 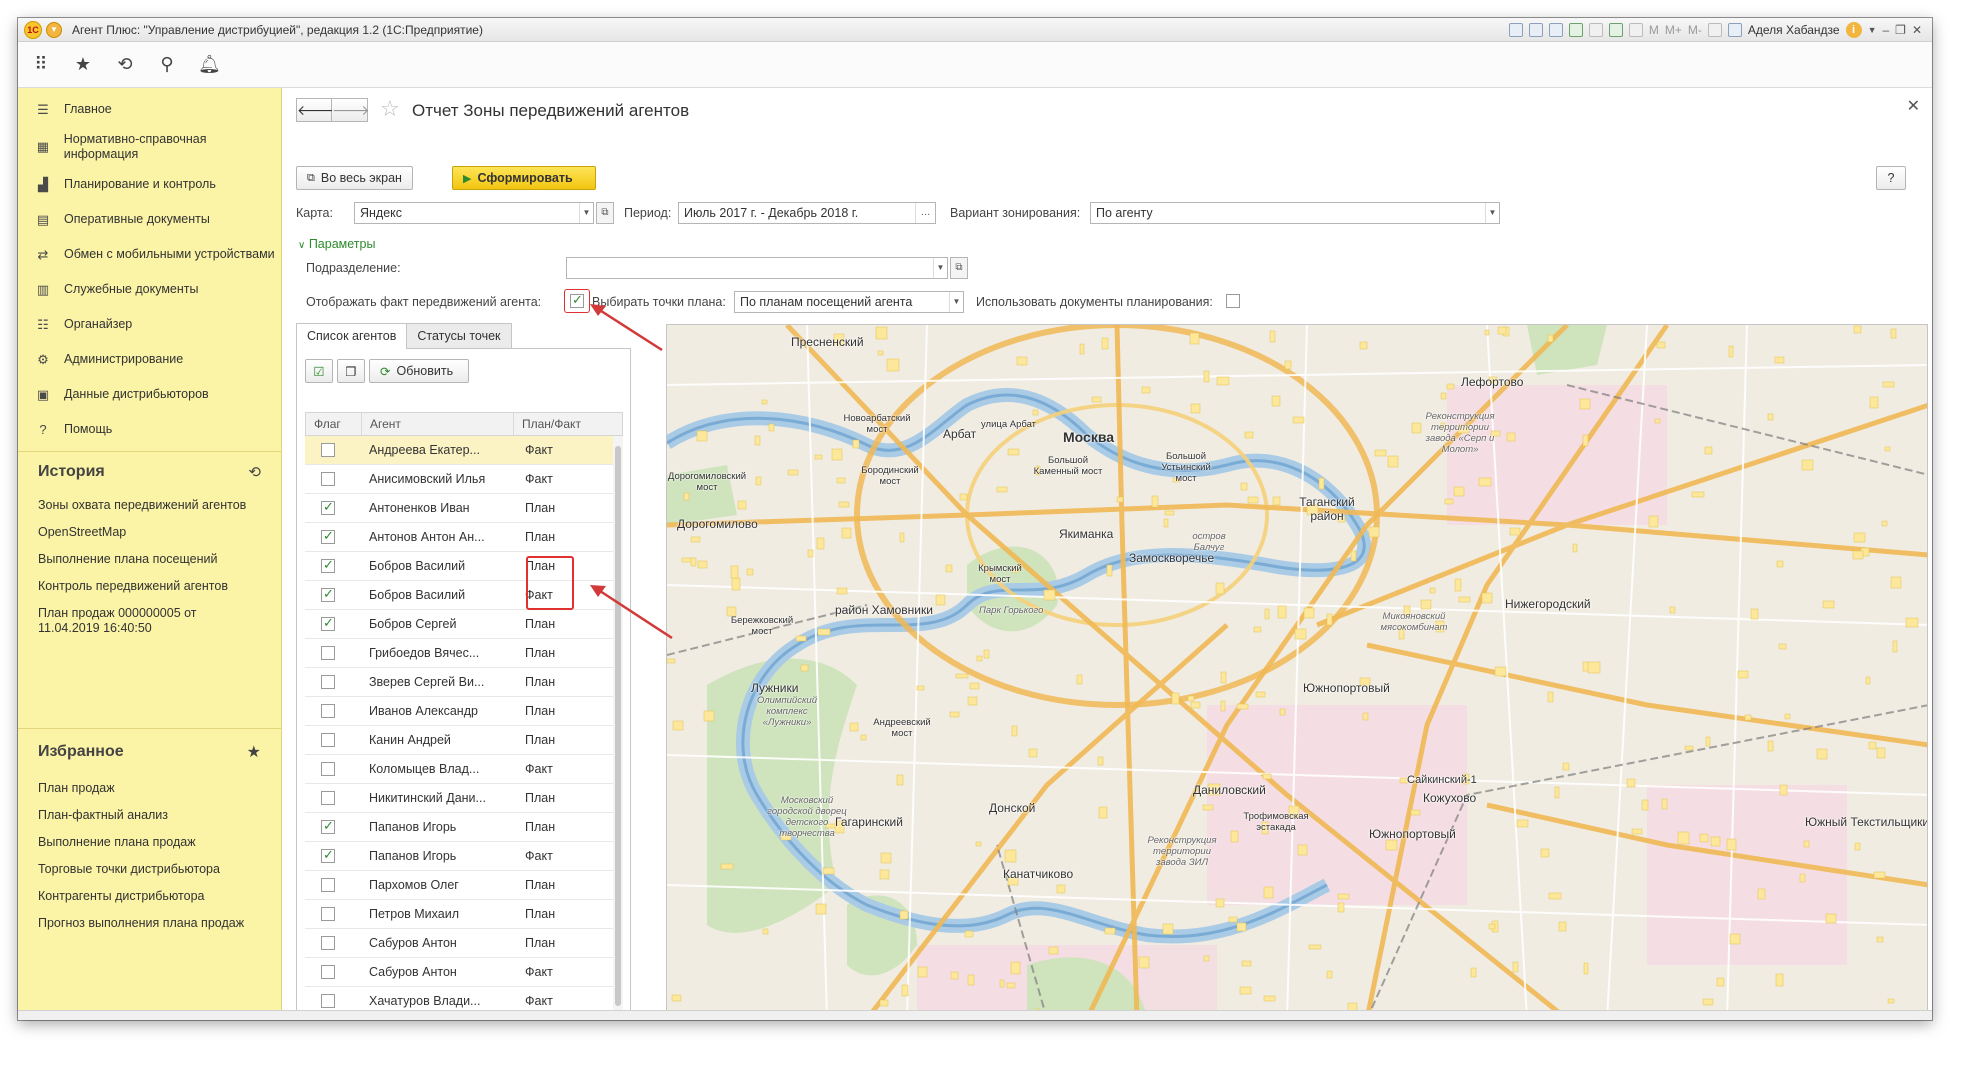 I want to click on user-name: Аделя Хабандзе, so click(x=1794, y=30).